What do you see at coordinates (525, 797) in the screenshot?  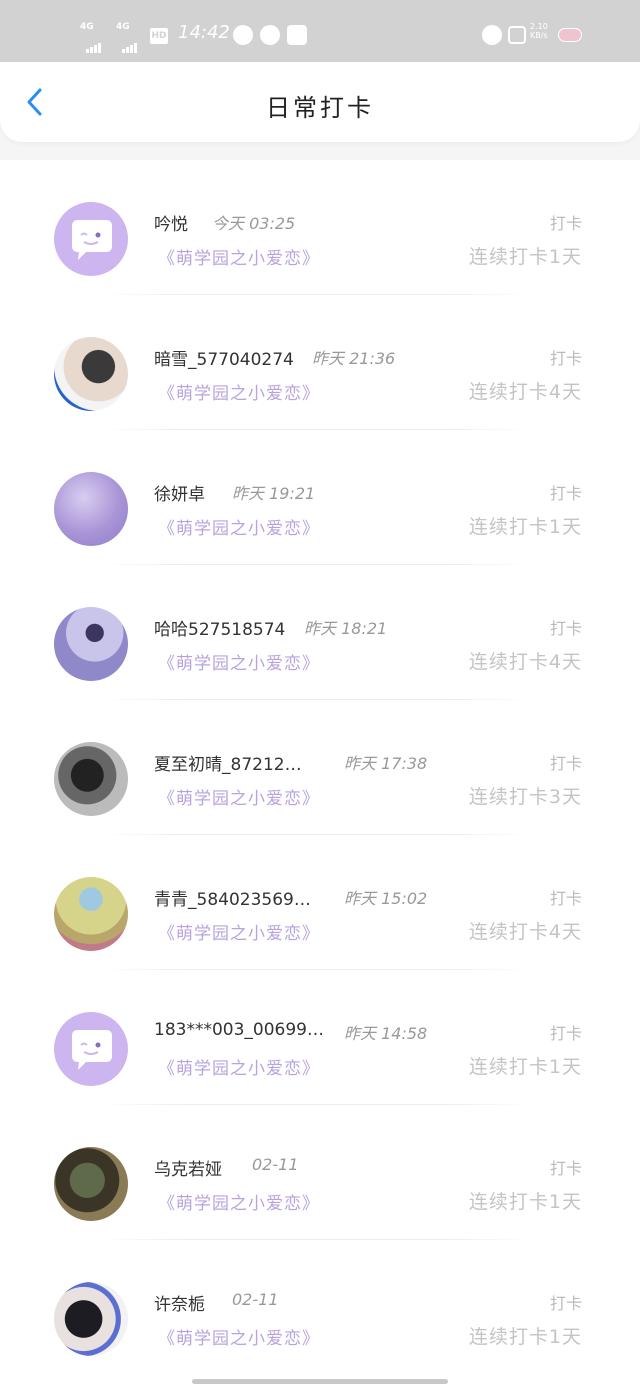 I see `streak-label: 连续打卡3天` at bounding box center [525, 797].